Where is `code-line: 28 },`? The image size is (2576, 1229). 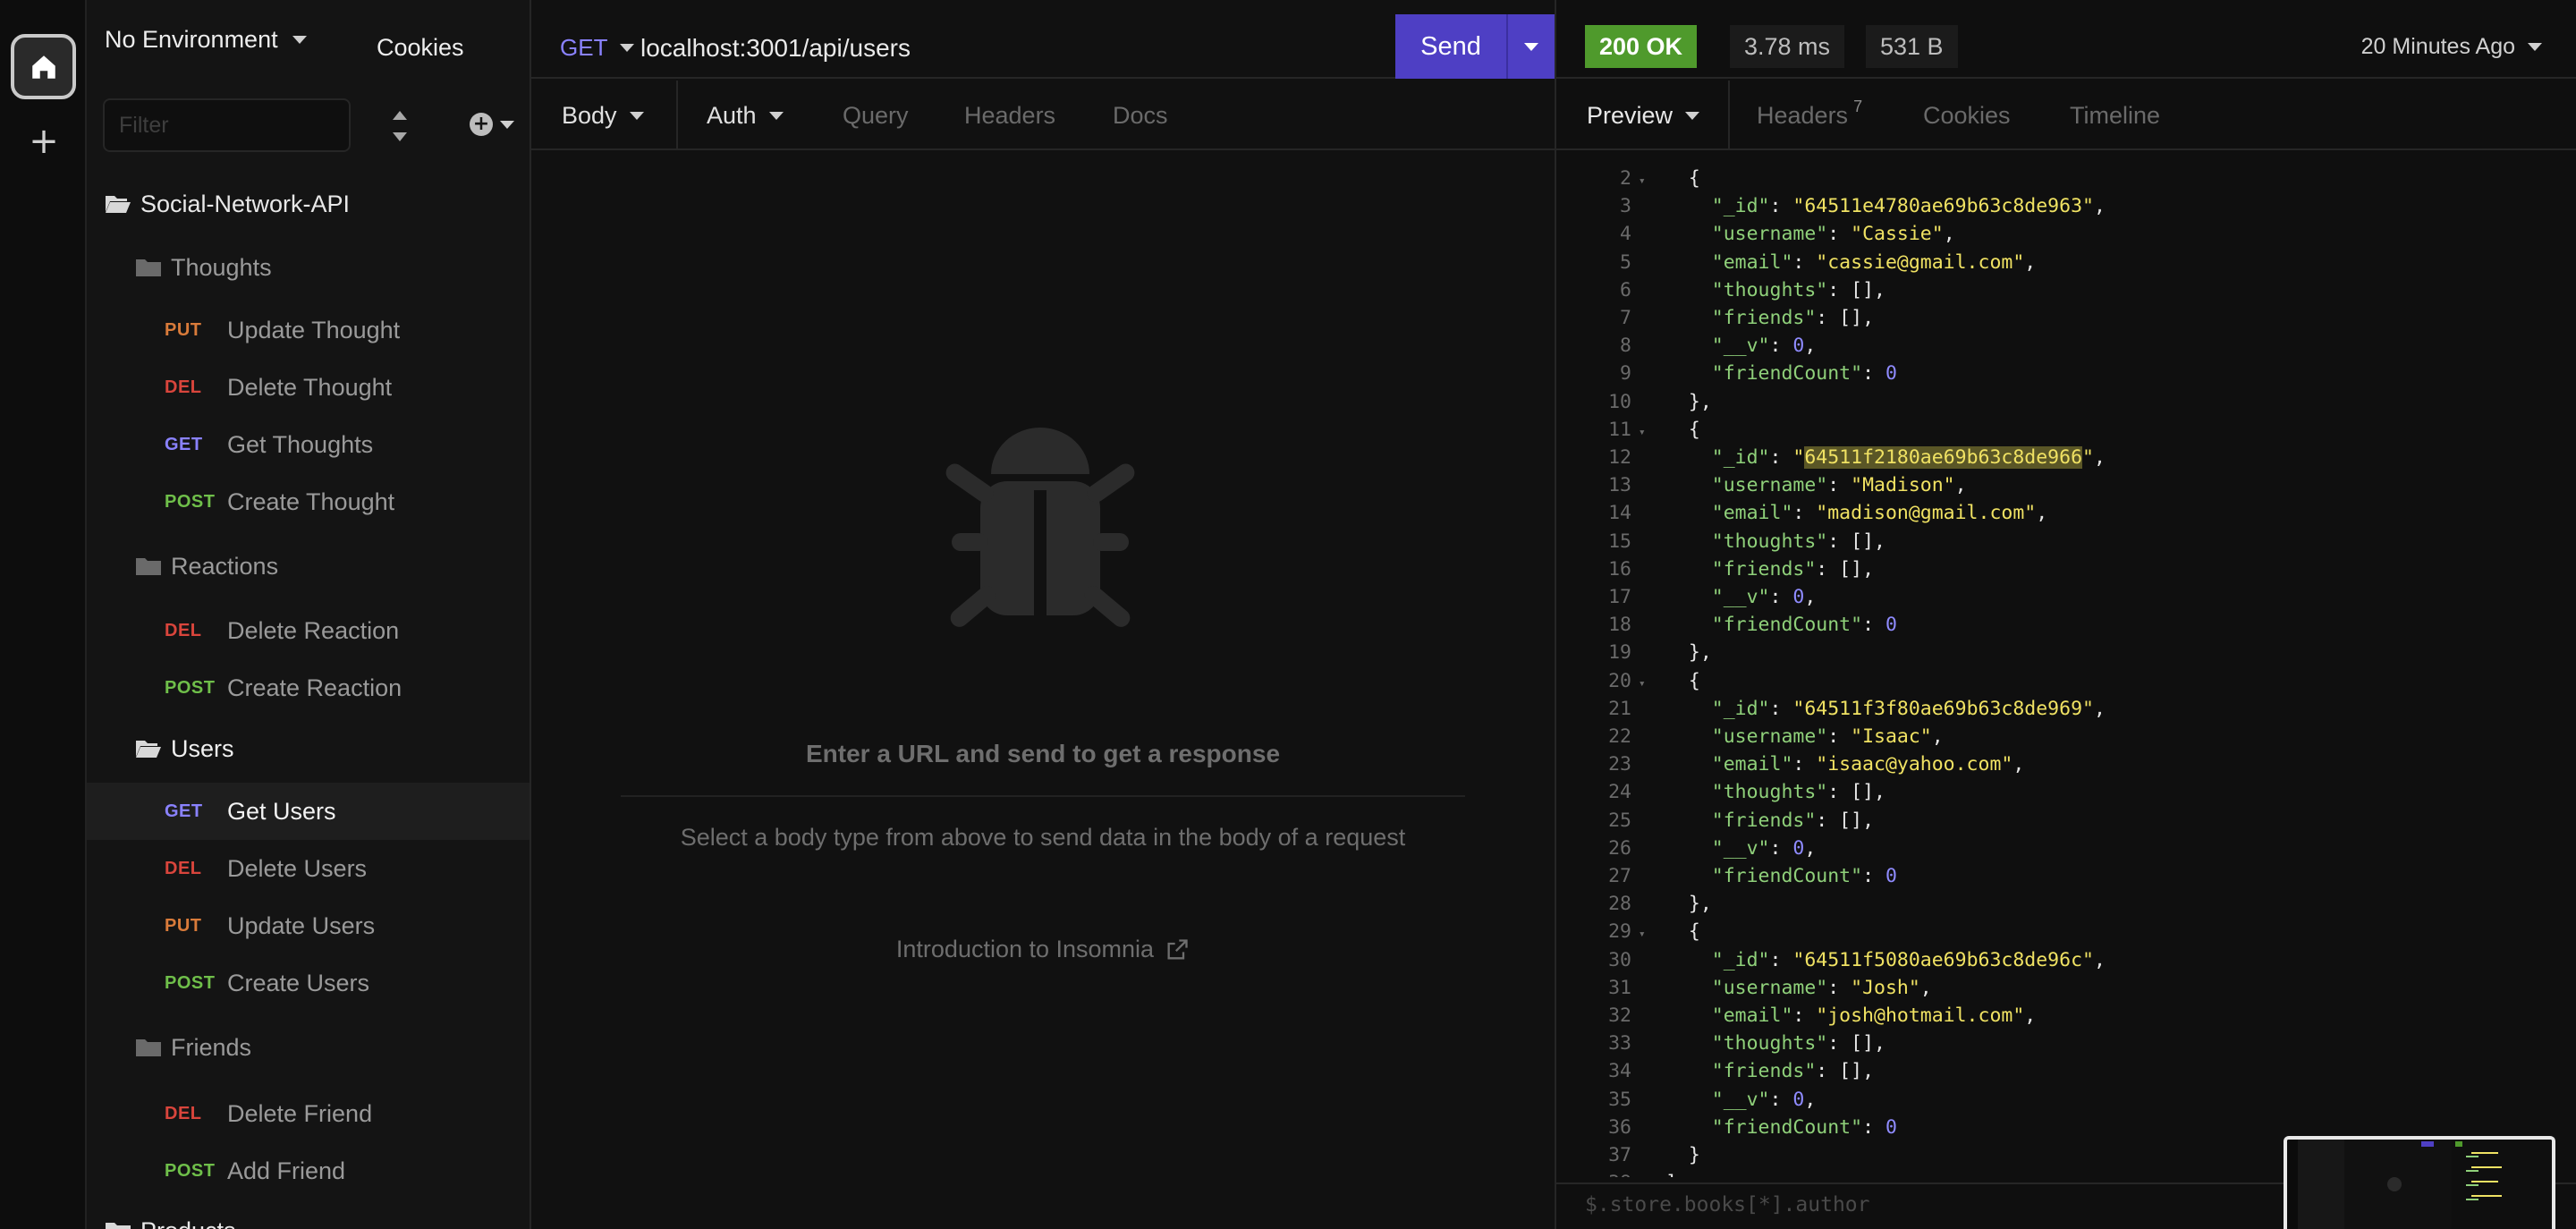
code-line: 28 }, is located at coordinates (2066, 904).